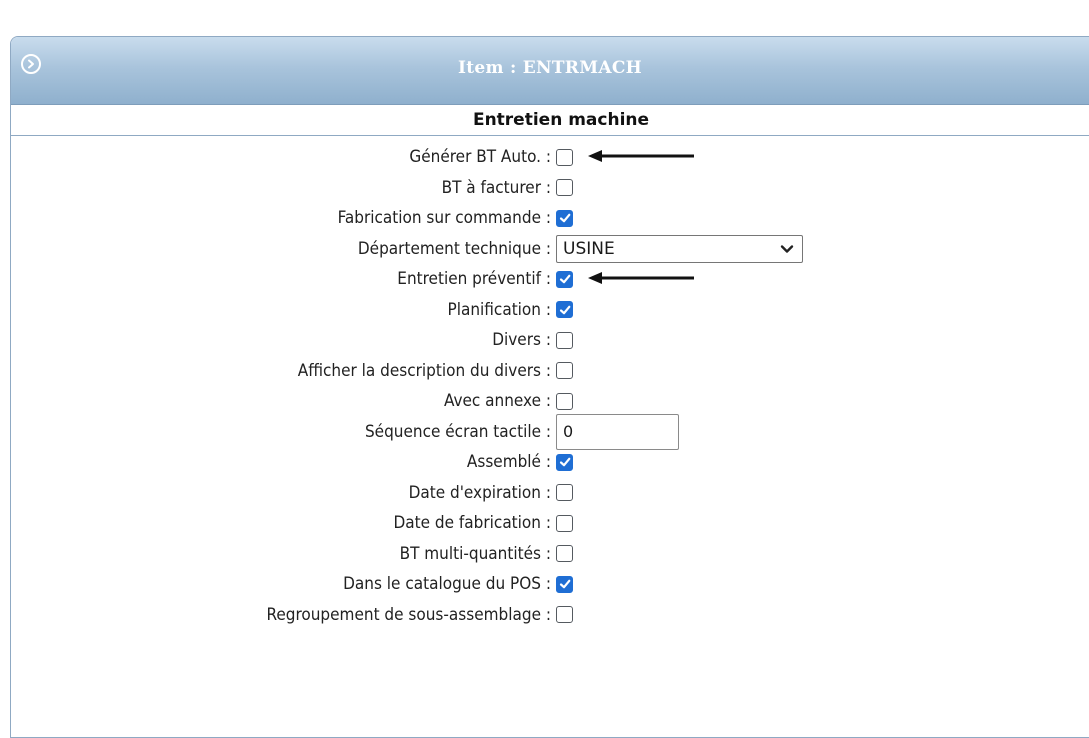 This screenshot has width=1089, height=738. What do you see at coordinates (521, 340) in the screenshot?
I see `field-label: Divers :` at bounding box center [521, 340].